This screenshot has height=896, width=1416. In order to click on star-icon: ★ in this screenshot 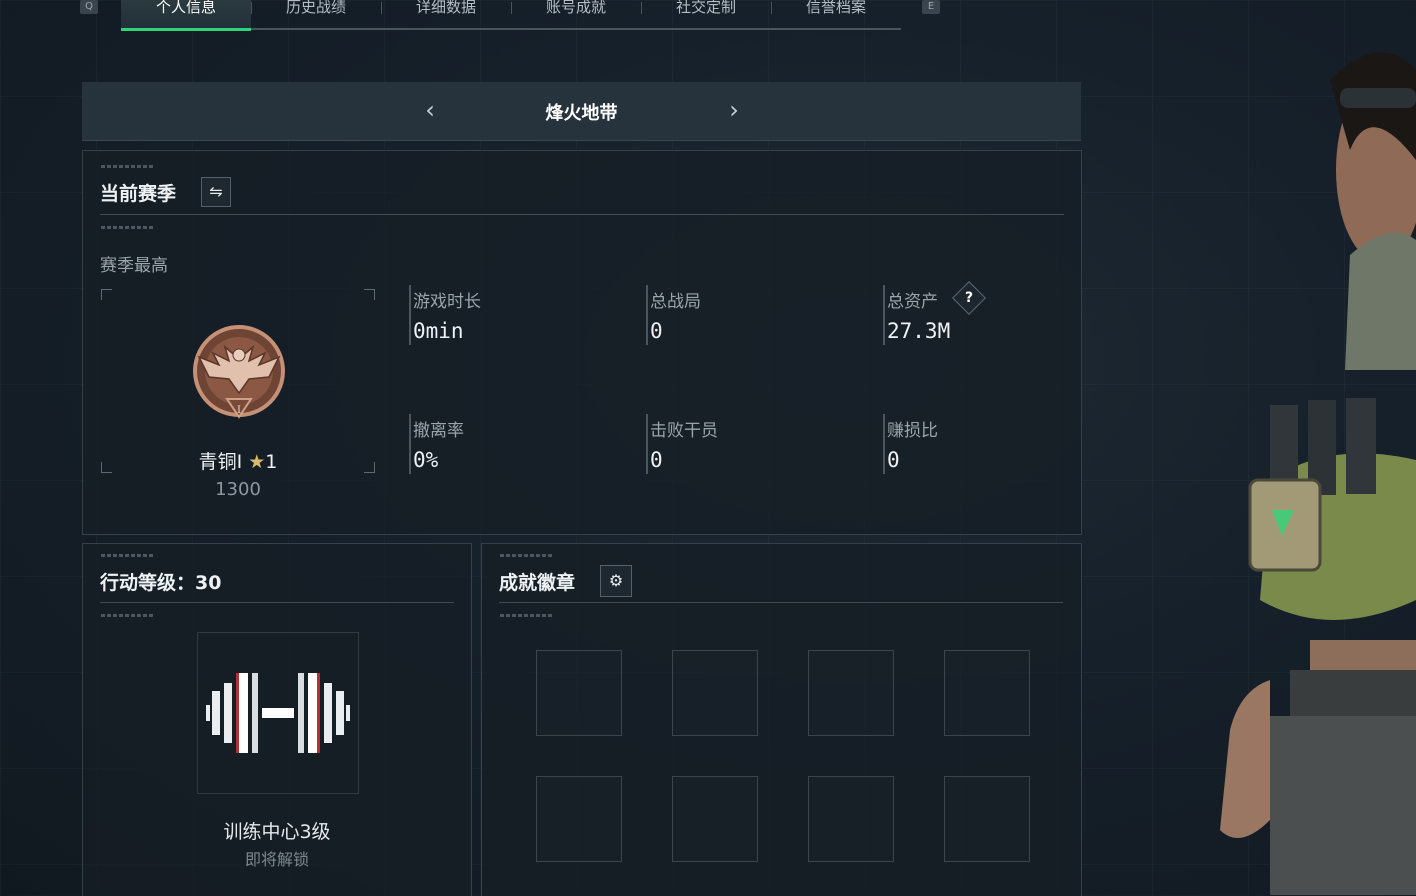, I will do `click(257, 462)`.